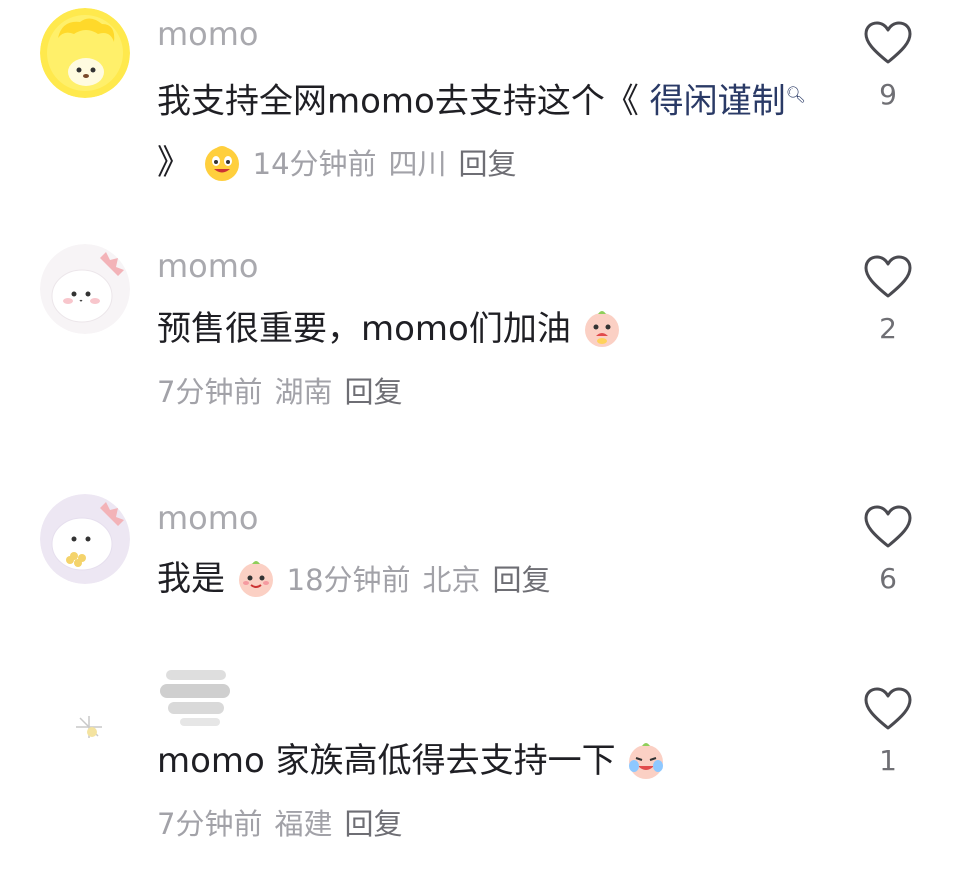  I want to click on avatar-white-dino, so click(85, 289).